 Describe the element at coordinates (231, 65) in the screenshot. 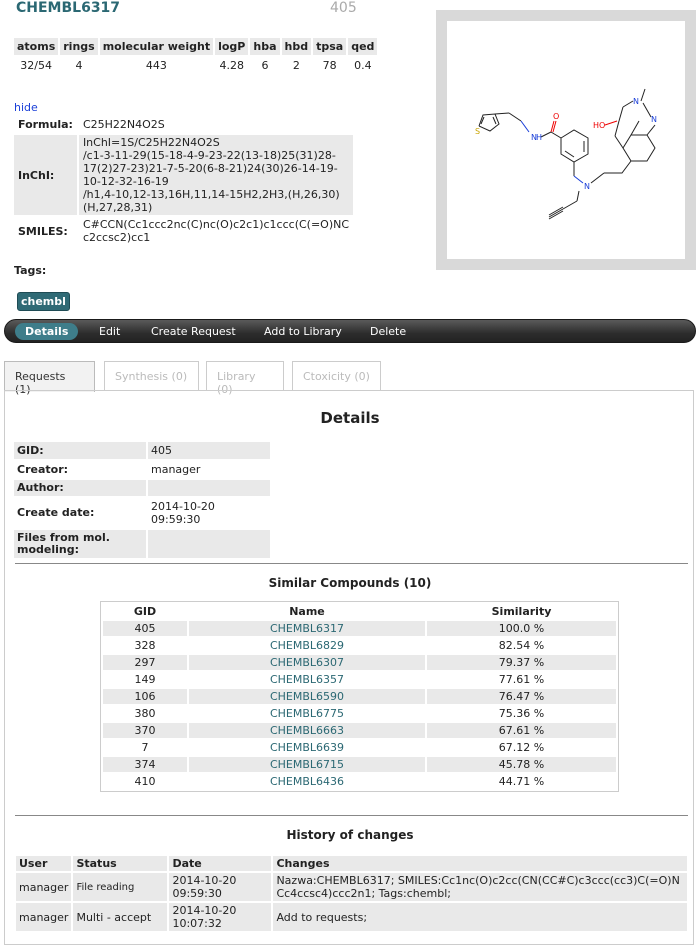

I see `prop-value: 4.28` at that location.